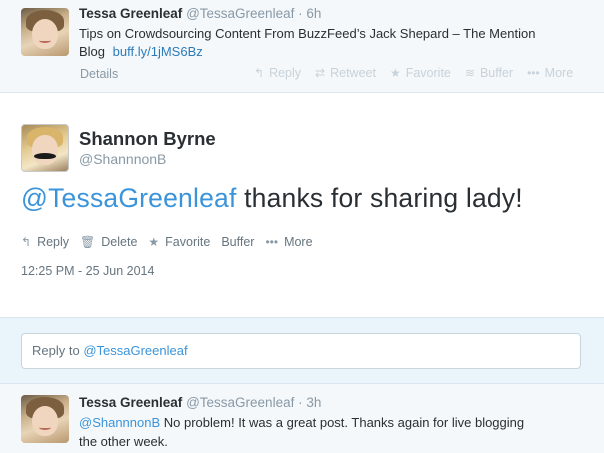 The height and width of the screenshot is (453, 604). What do you see at coordinates (334, 52) in the screenshot?
I see `tweet-text-line2-row: Blog buff.ly/1jMS6Bz` at bounding box center [334, 52].